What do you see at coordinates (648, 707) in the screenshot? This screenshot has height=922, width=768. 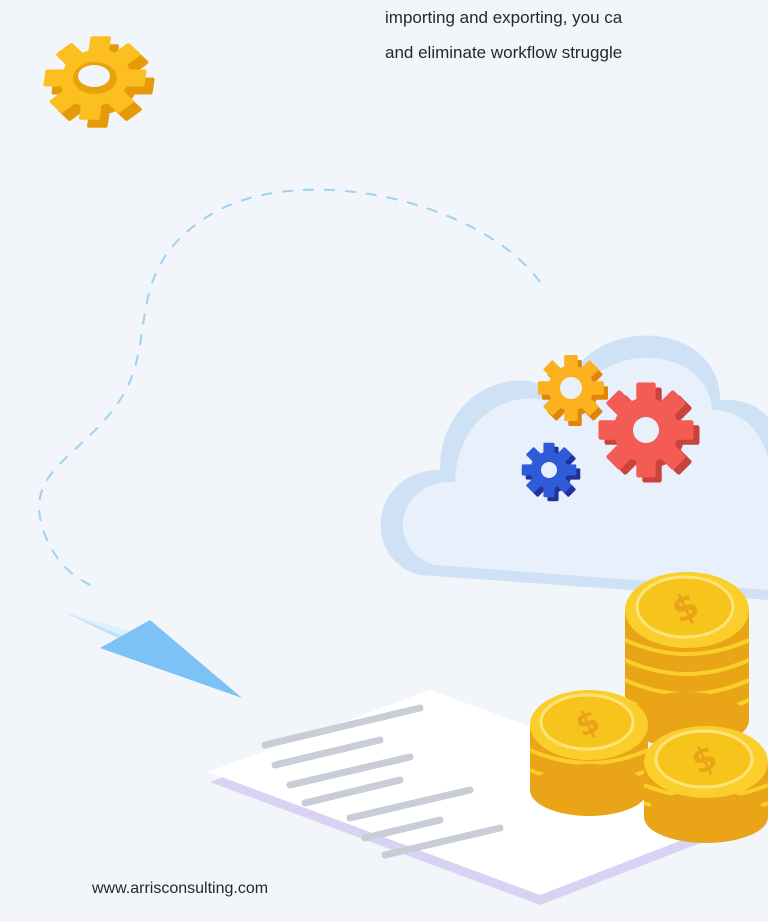 I see `coin-stack-icon: $ $ $` at bounding box center [648, 707].